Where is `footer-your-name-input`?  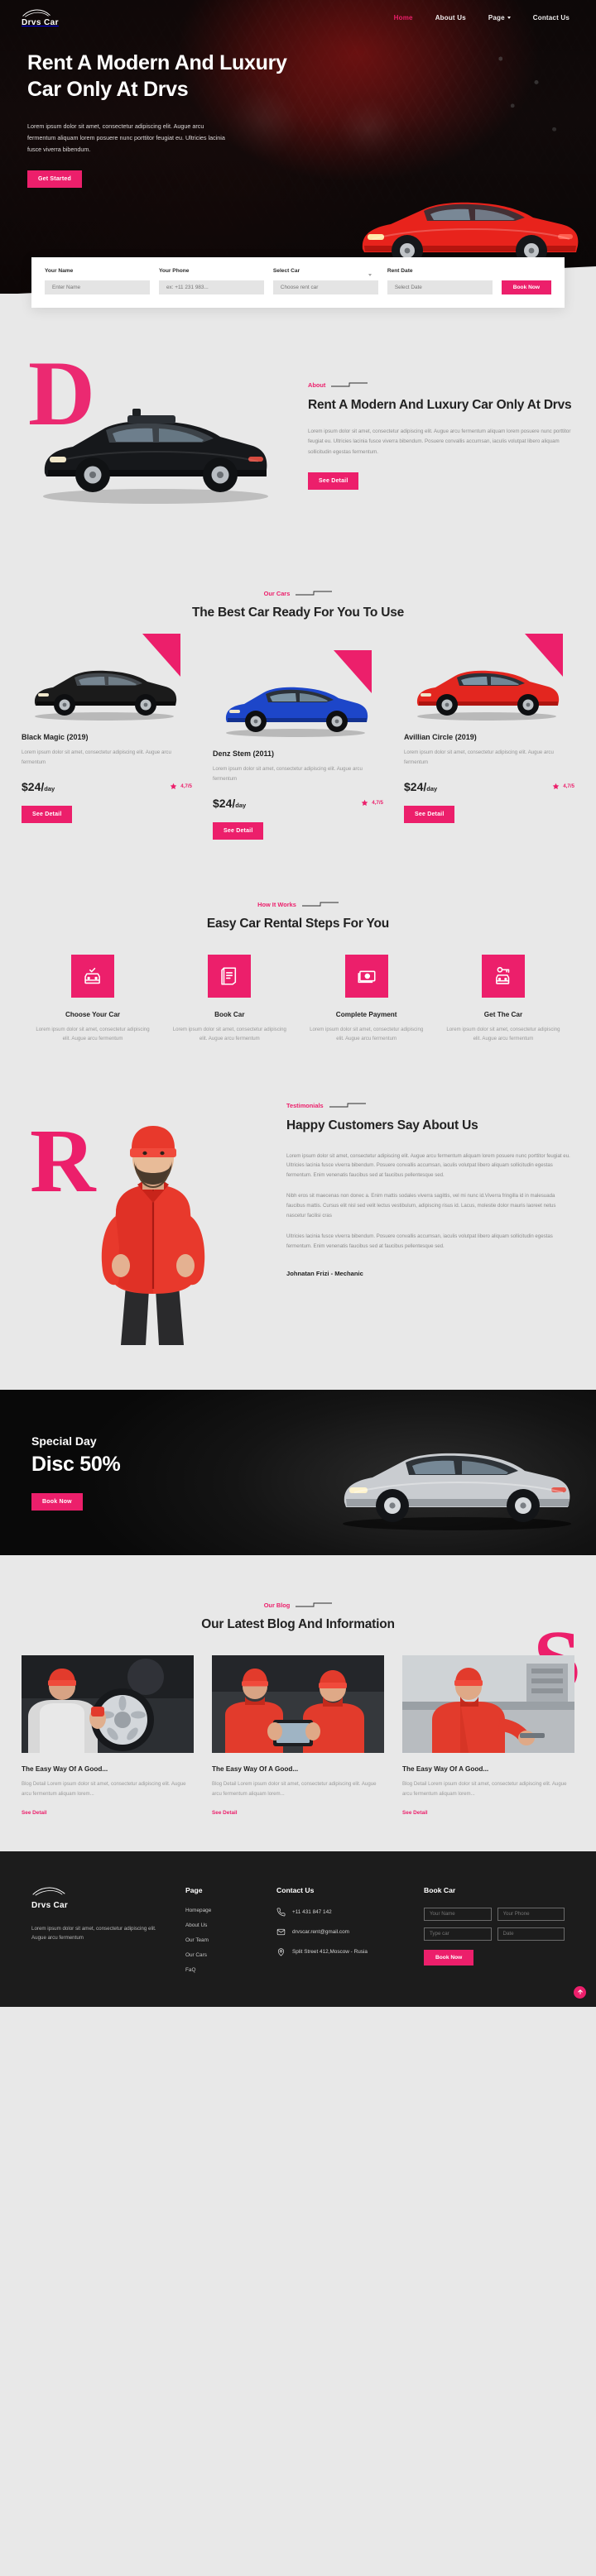
footer-your-name-input is located at coordinates (458, 1914).